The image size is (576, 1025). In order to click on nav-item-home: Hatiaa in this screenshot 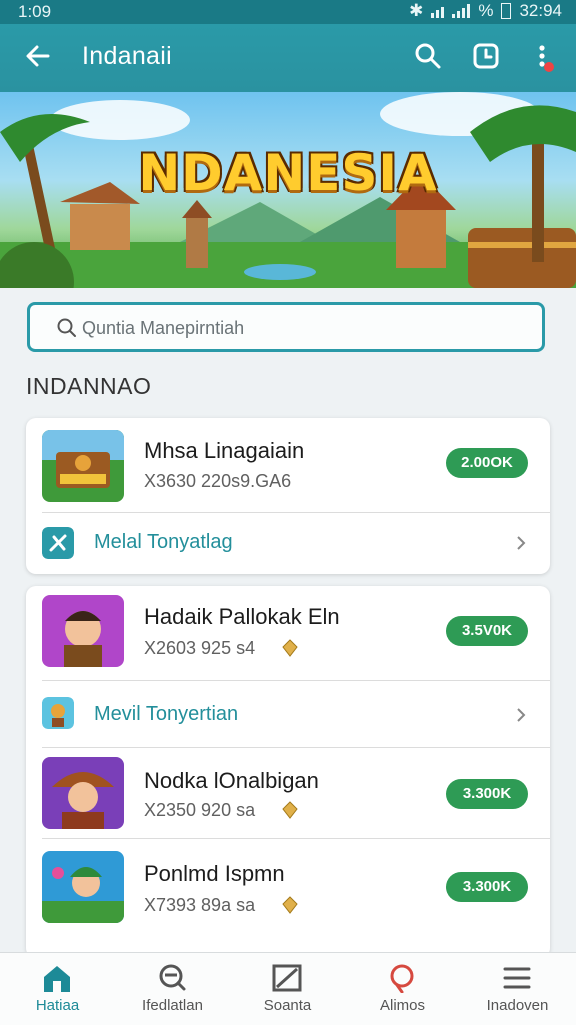, I will do `click(57, 989)`.